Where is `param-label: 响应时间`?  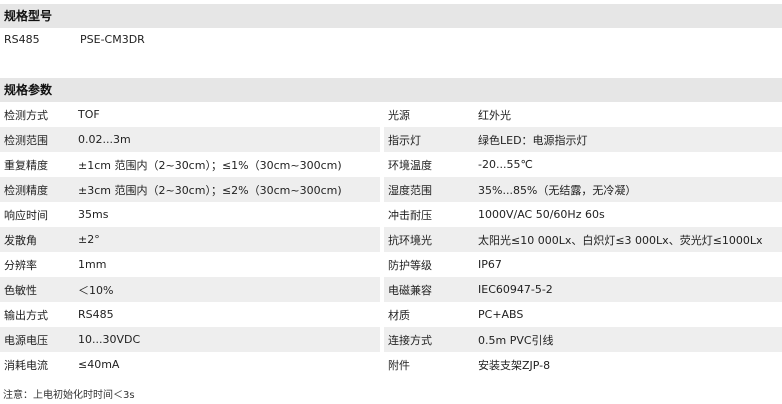 param-label: 响应时间 is located at coordinates (26, 215).